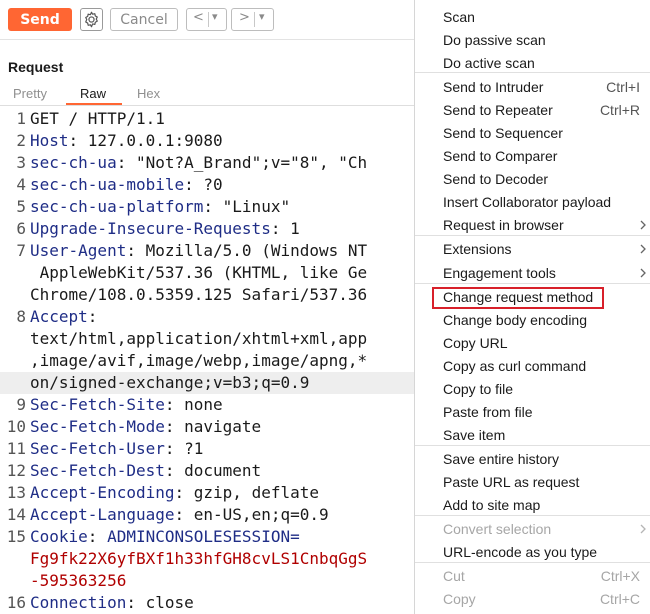 The height and width of the screenshot is (614, 650). Describe the element at coordinates (207, 119) in the screenshot. I see `editor-line: 1 GET / HTTP/1.1` at that location.